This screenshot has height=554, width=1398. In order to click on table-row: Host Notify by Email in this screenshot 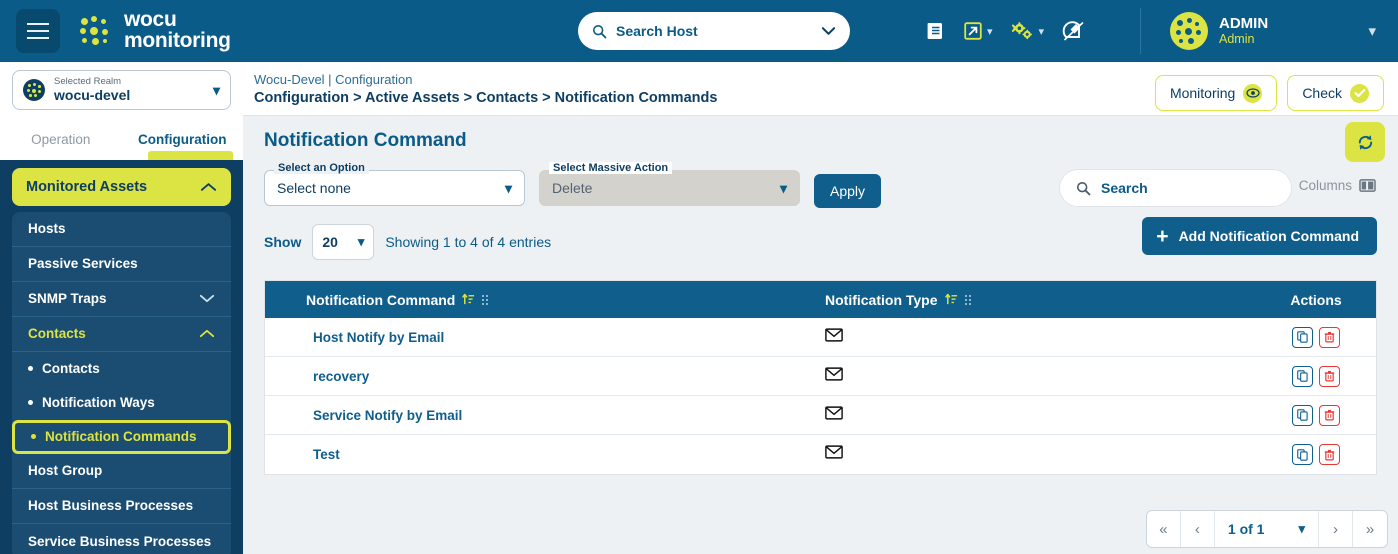, I will do `click(820, 337)`.